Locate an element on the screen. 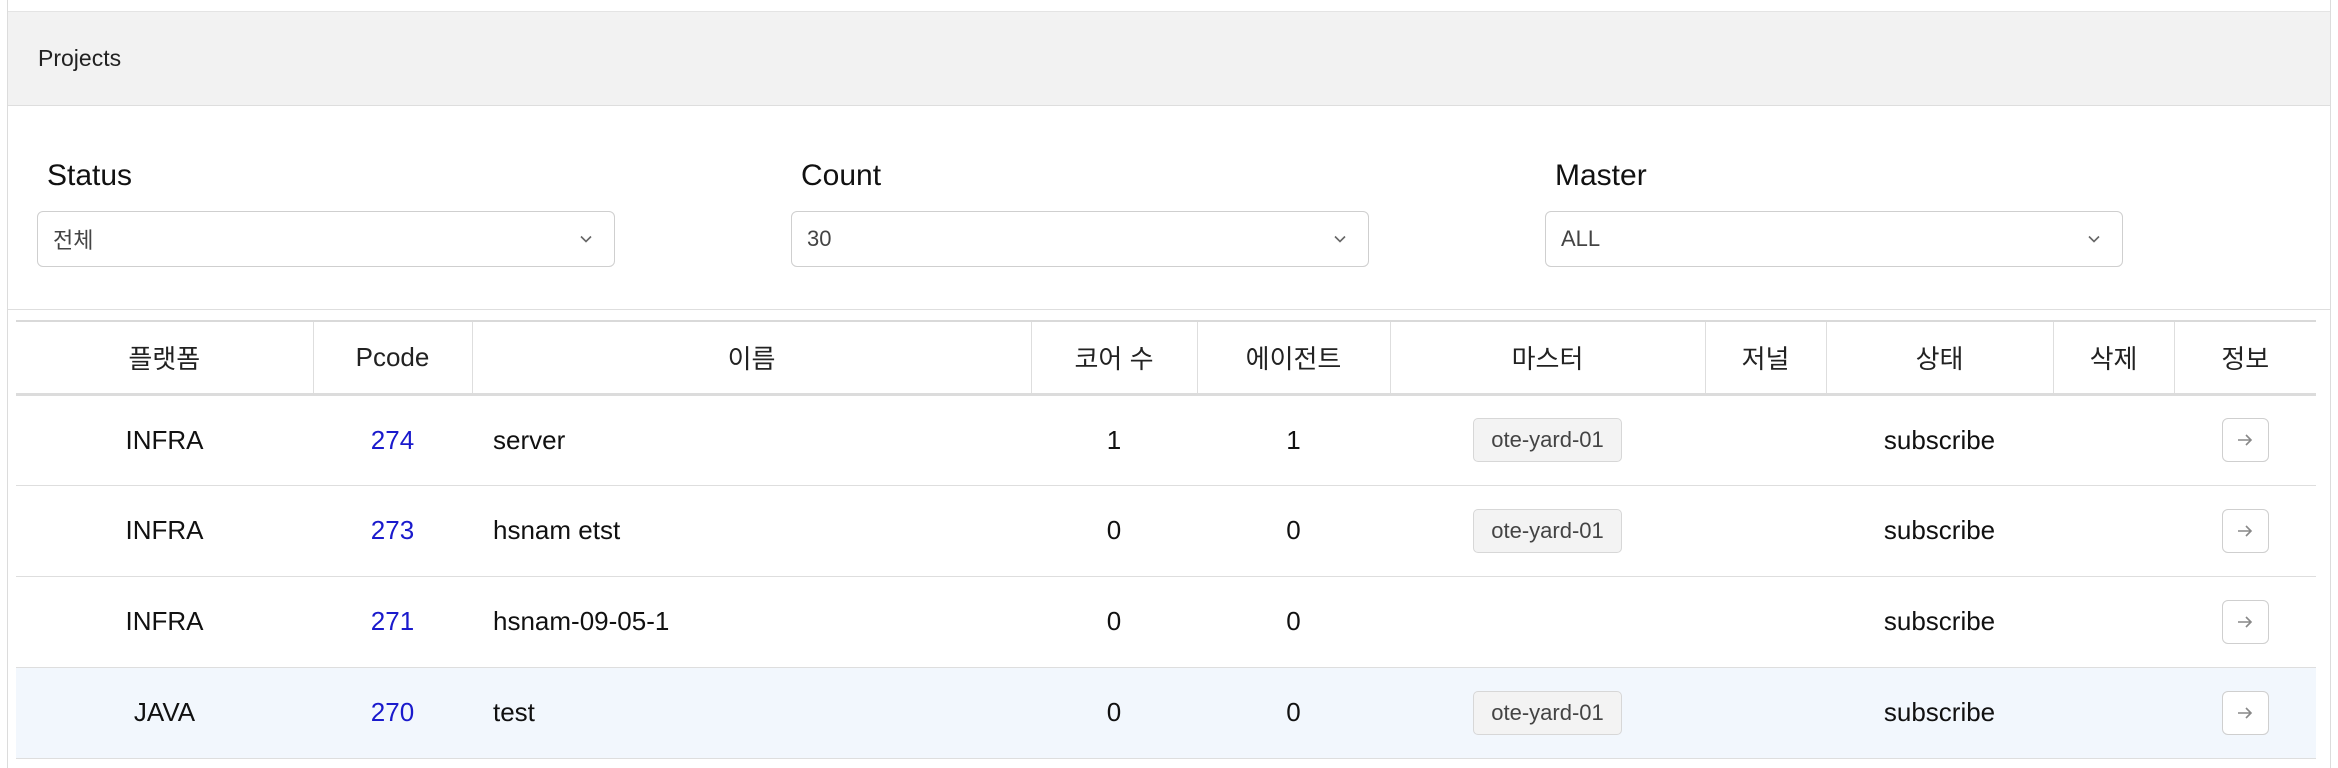 The height and width of the screenshot is (768, 2338). master-select-value: ALL is located at coordinates (1581, 238).